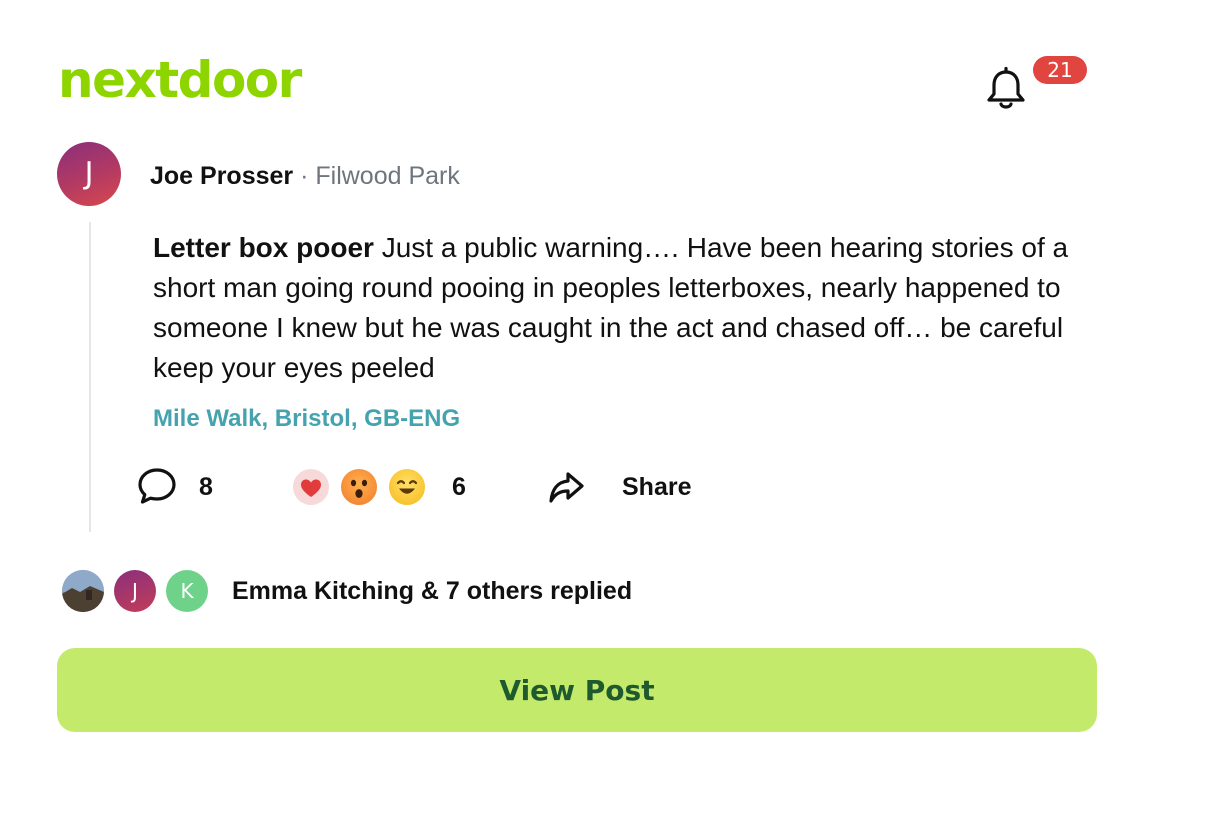 The width and height of the screenshot is (1208, 816). What do you see at coordinates (306, 419) in the screenshot?
I see `post-location: Mile Walk, Bristol, GB-ENG` at bounding box center [306, 419].